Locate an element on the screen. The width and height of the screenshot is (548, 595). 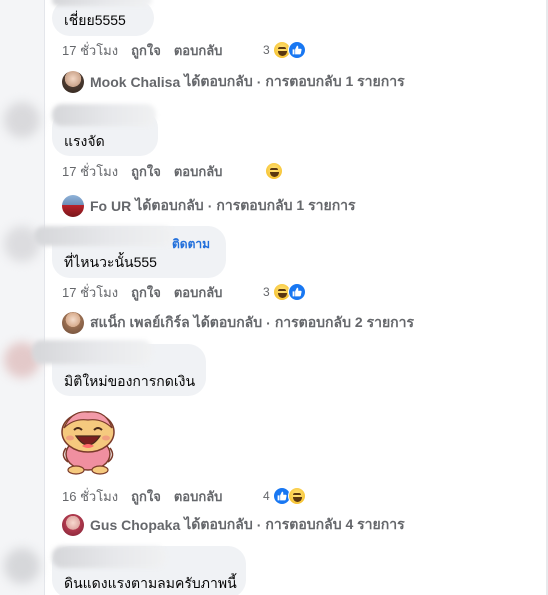
reaction-summary: 4 is located at coordinates (284, 496).